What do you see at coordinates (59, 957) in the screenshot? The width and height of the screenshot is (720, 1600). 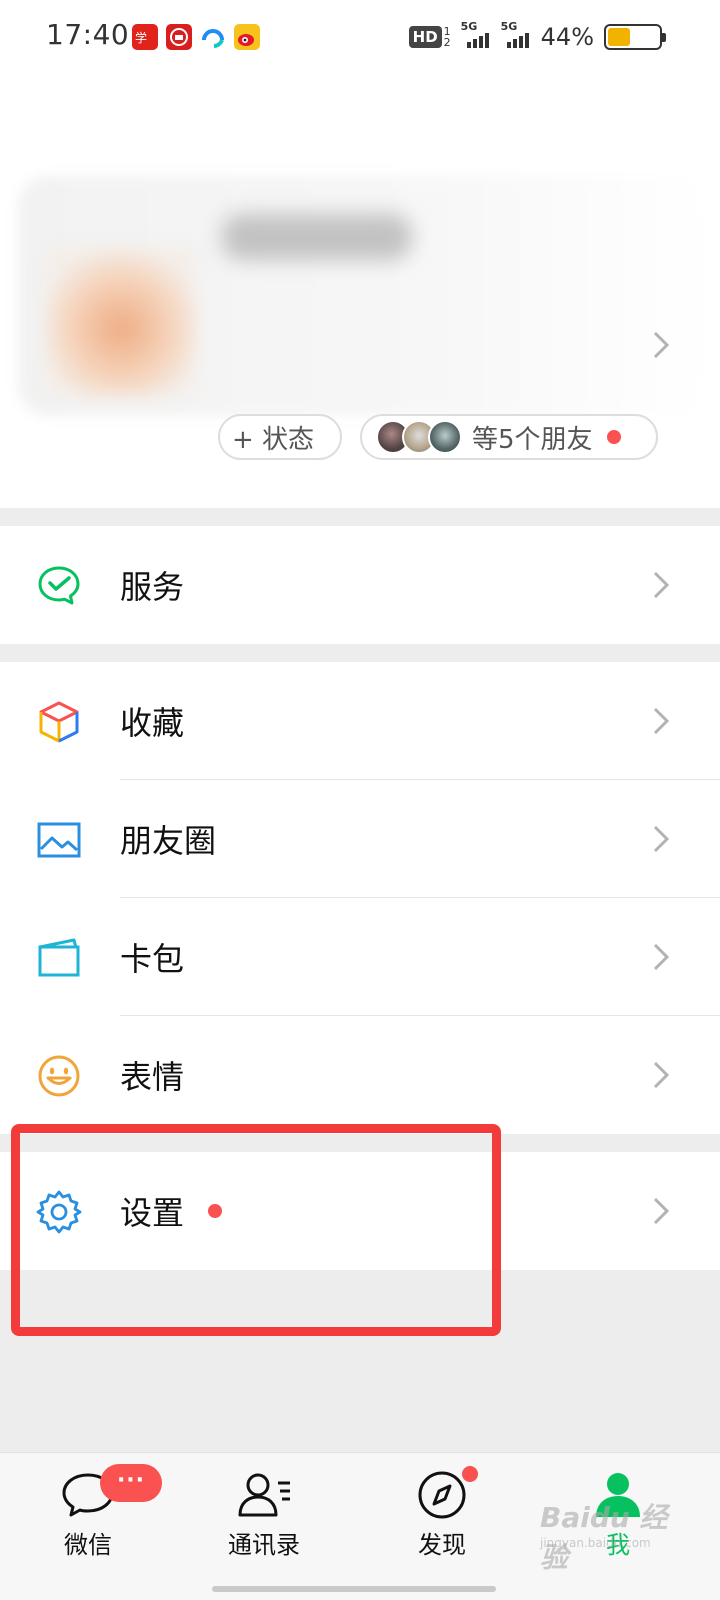 I see `wallet-card-icon` at bounding box center [59, 957].